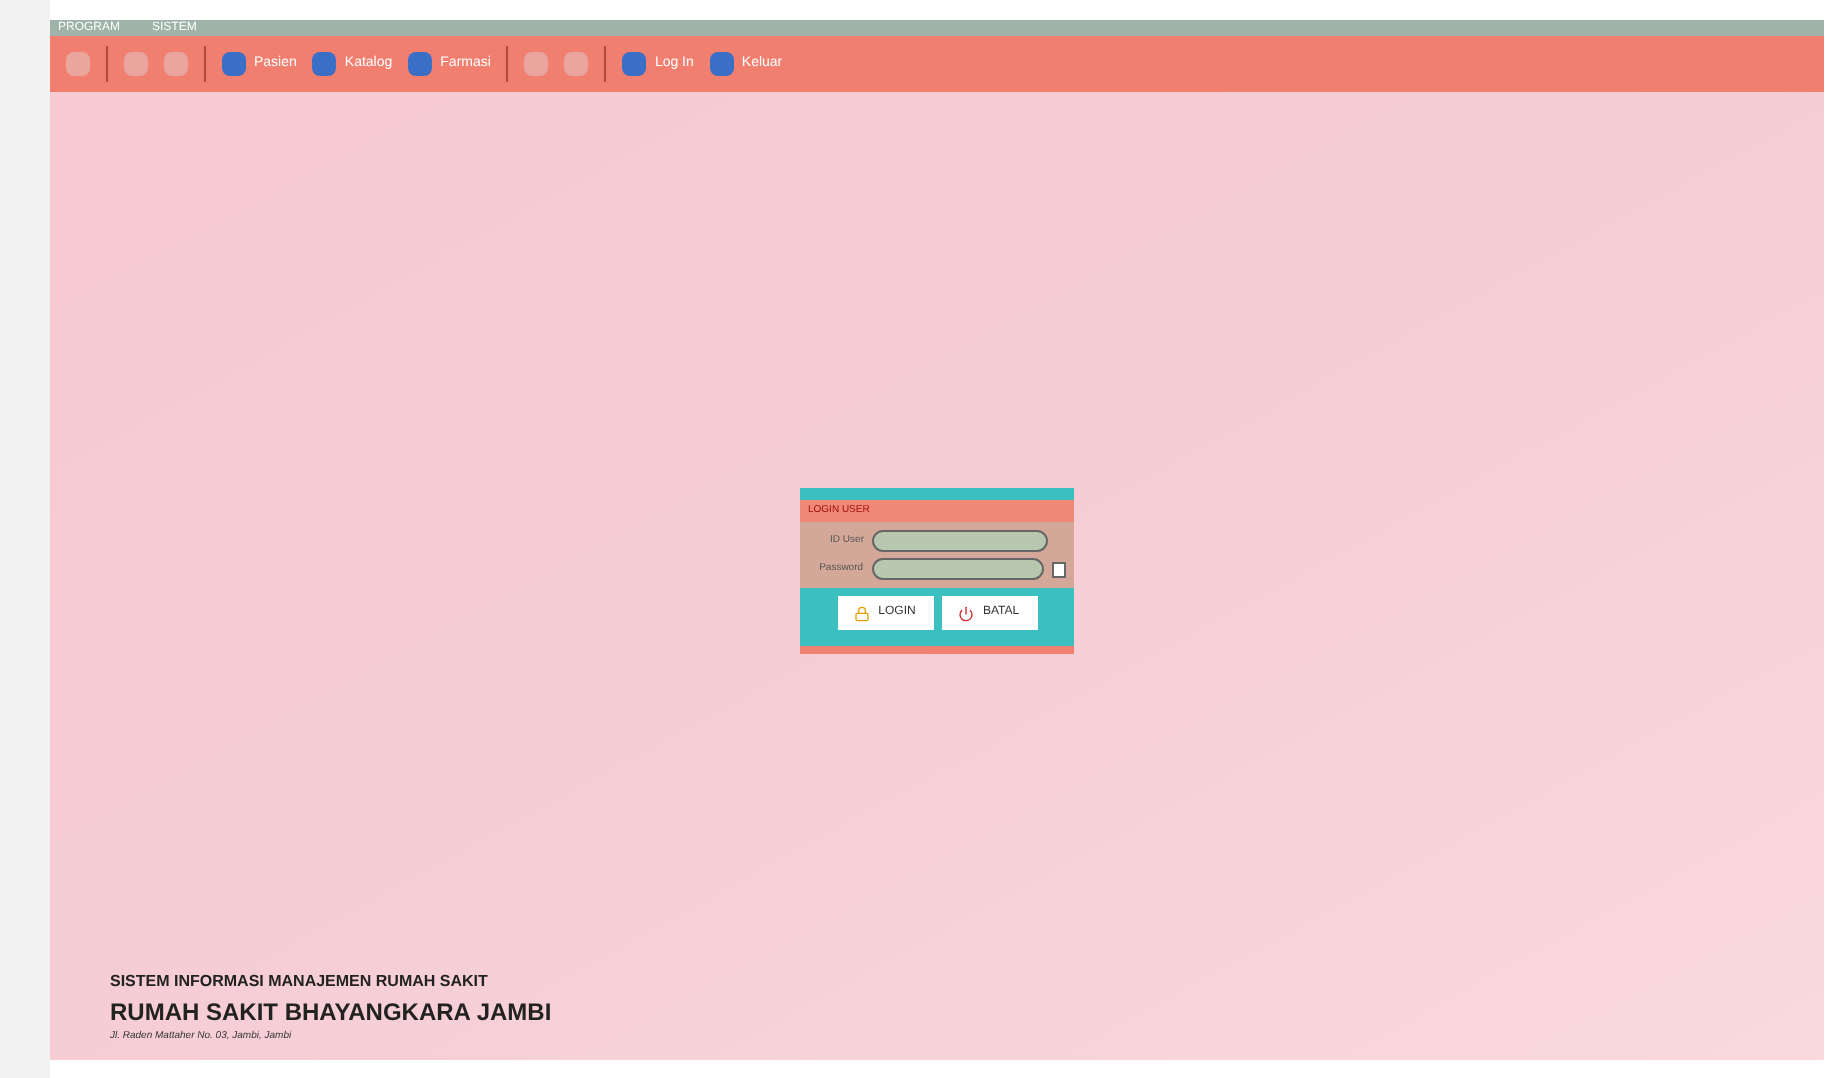 This screenshot has height=1078, width=1836. What do you see at coordinates (332, 1012) in the screenshot?
I see `hospital-name: RUMAH SAKIT BHAYANGKARA JAMBI` at bounding box center [332, 1012].